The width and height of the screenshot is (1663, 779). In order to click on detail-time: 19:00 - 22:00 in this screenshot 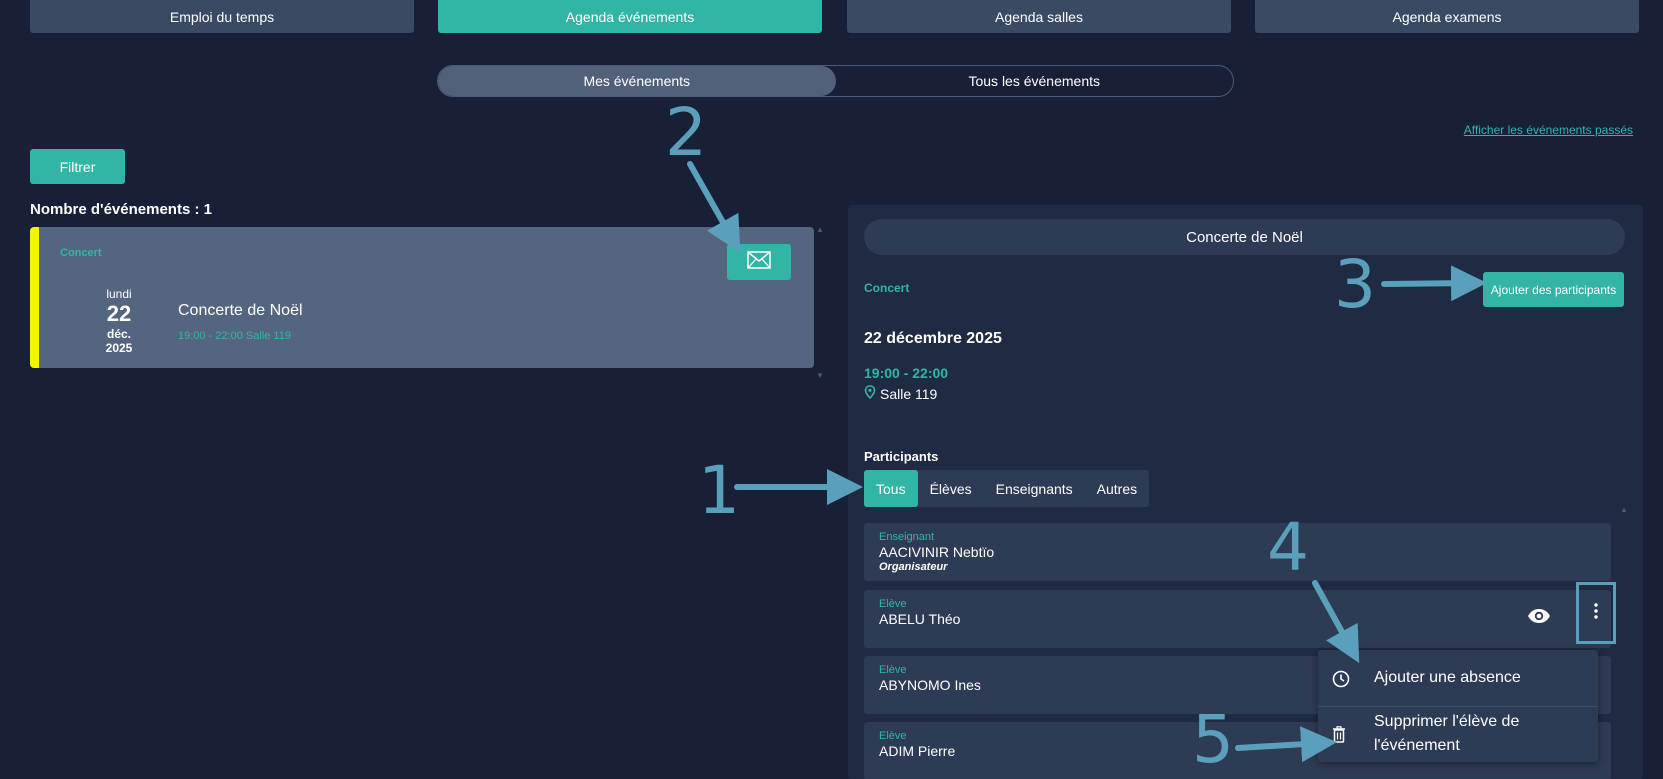, I will do `click(906, 373)`.